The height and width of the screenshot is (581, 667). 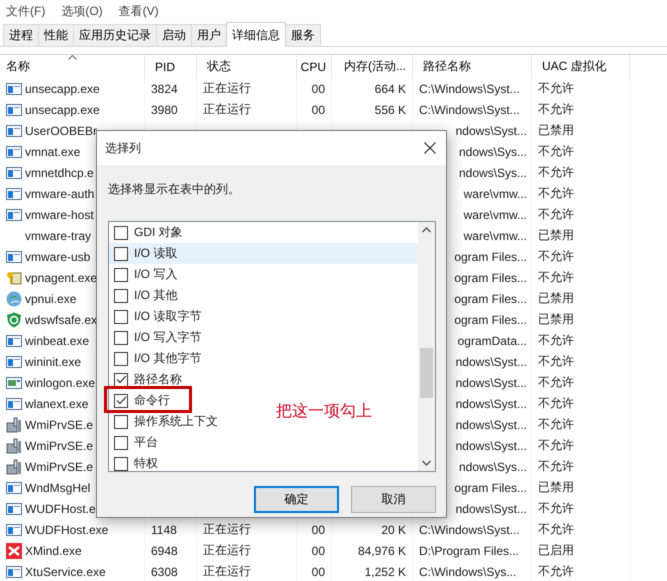 What do you see at coordinates (556, 487) in the screenshot?
I see `table-cell: 已禁用` at bounding box center [556, 487].